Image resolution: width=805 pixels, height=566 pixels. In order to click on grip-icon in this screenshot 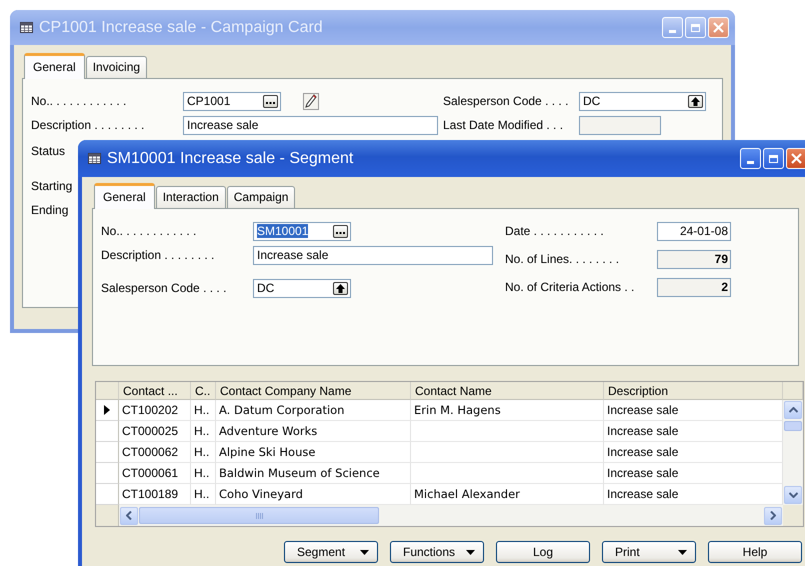, I will do `click(259, 515)`.